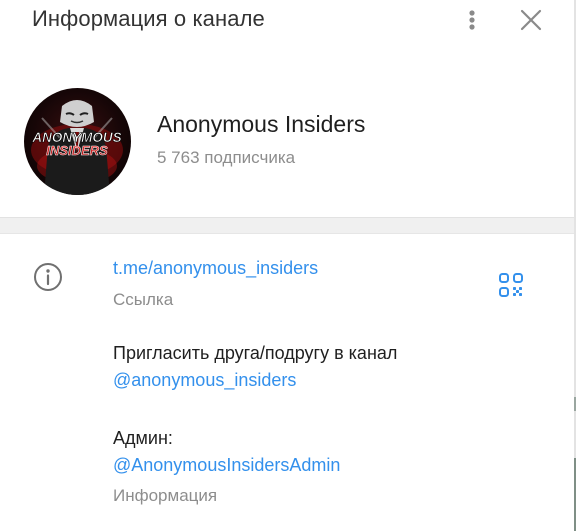  I want to click on channel-name: Anonymous Insiders, so click(261, 124).